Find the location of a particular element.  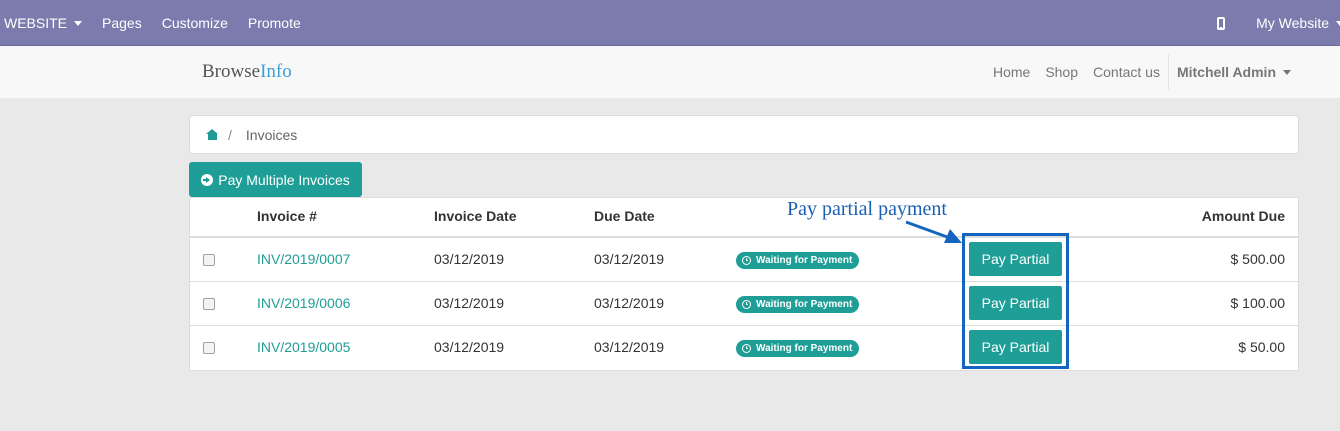

breadcrumb-current: Invoices is located at coordinates (271, 134).